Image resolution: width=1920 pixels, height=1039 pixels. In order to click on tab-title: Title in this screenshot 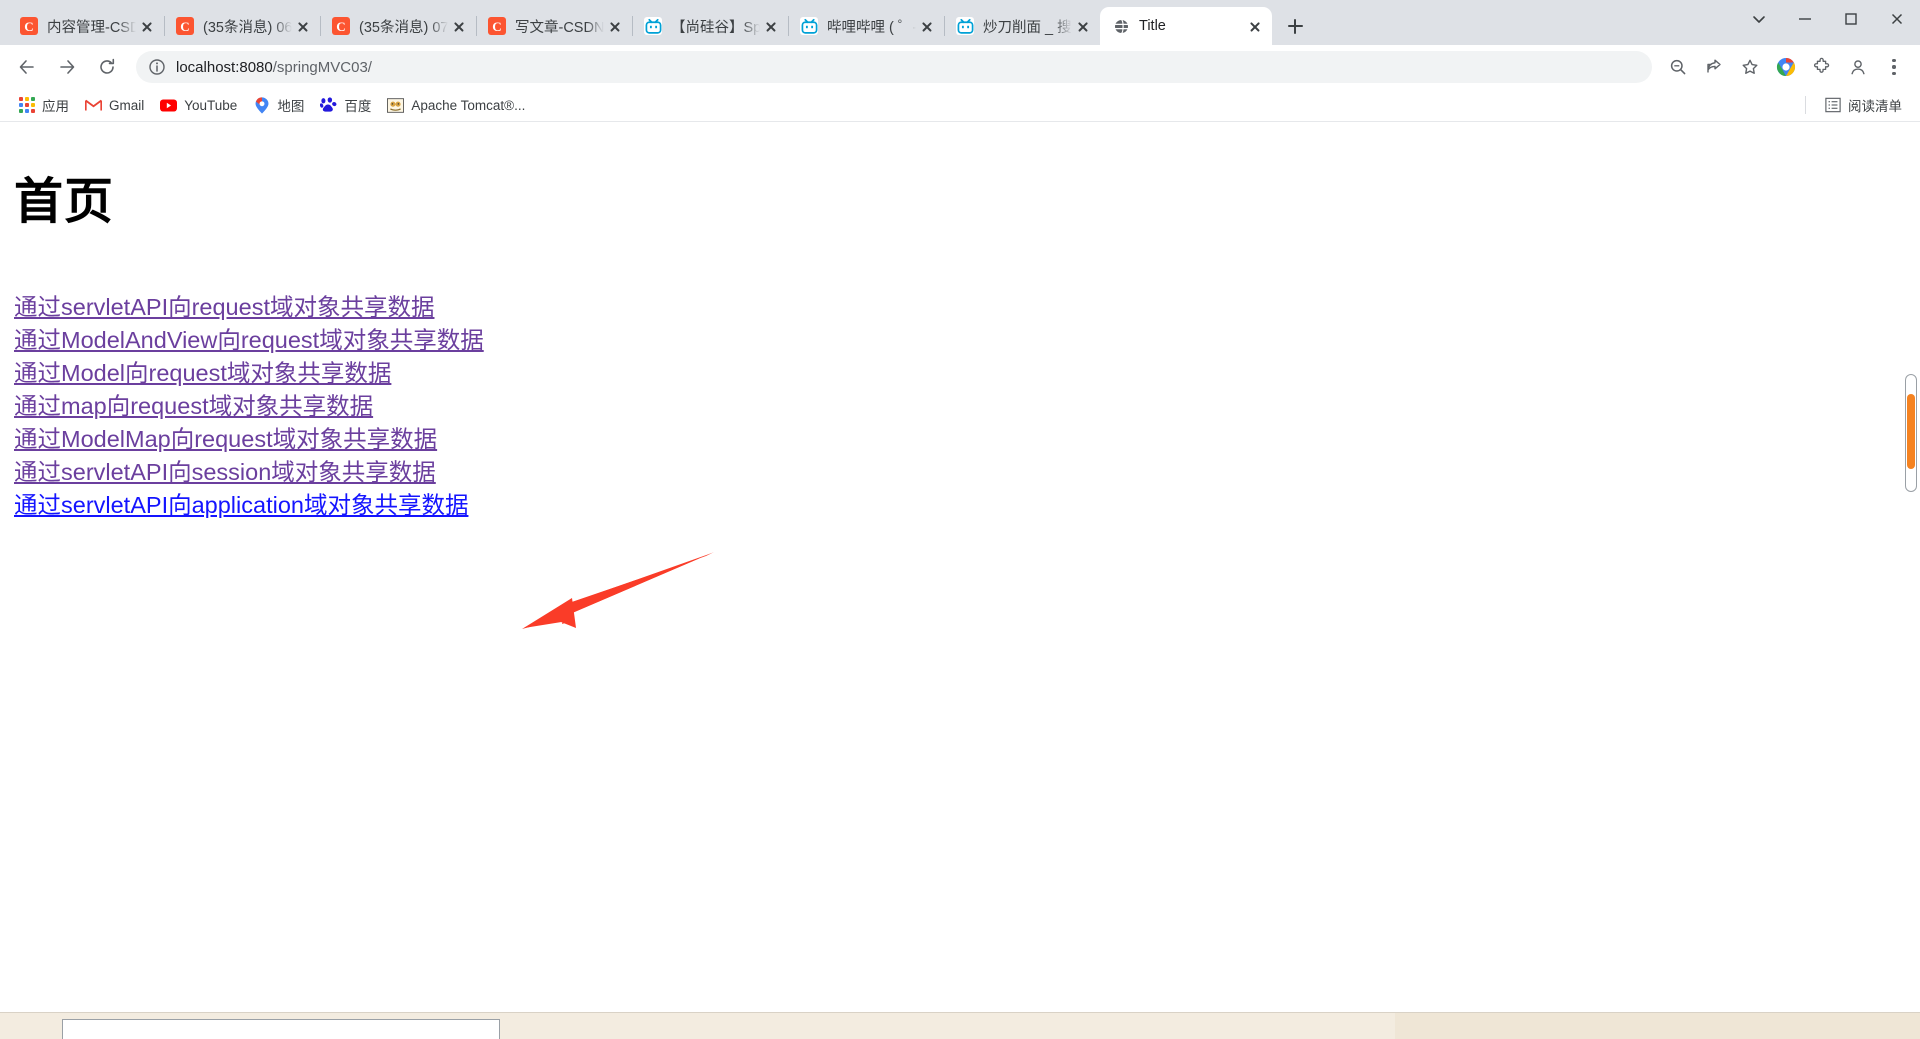, I will do `click(1152, 26)`.